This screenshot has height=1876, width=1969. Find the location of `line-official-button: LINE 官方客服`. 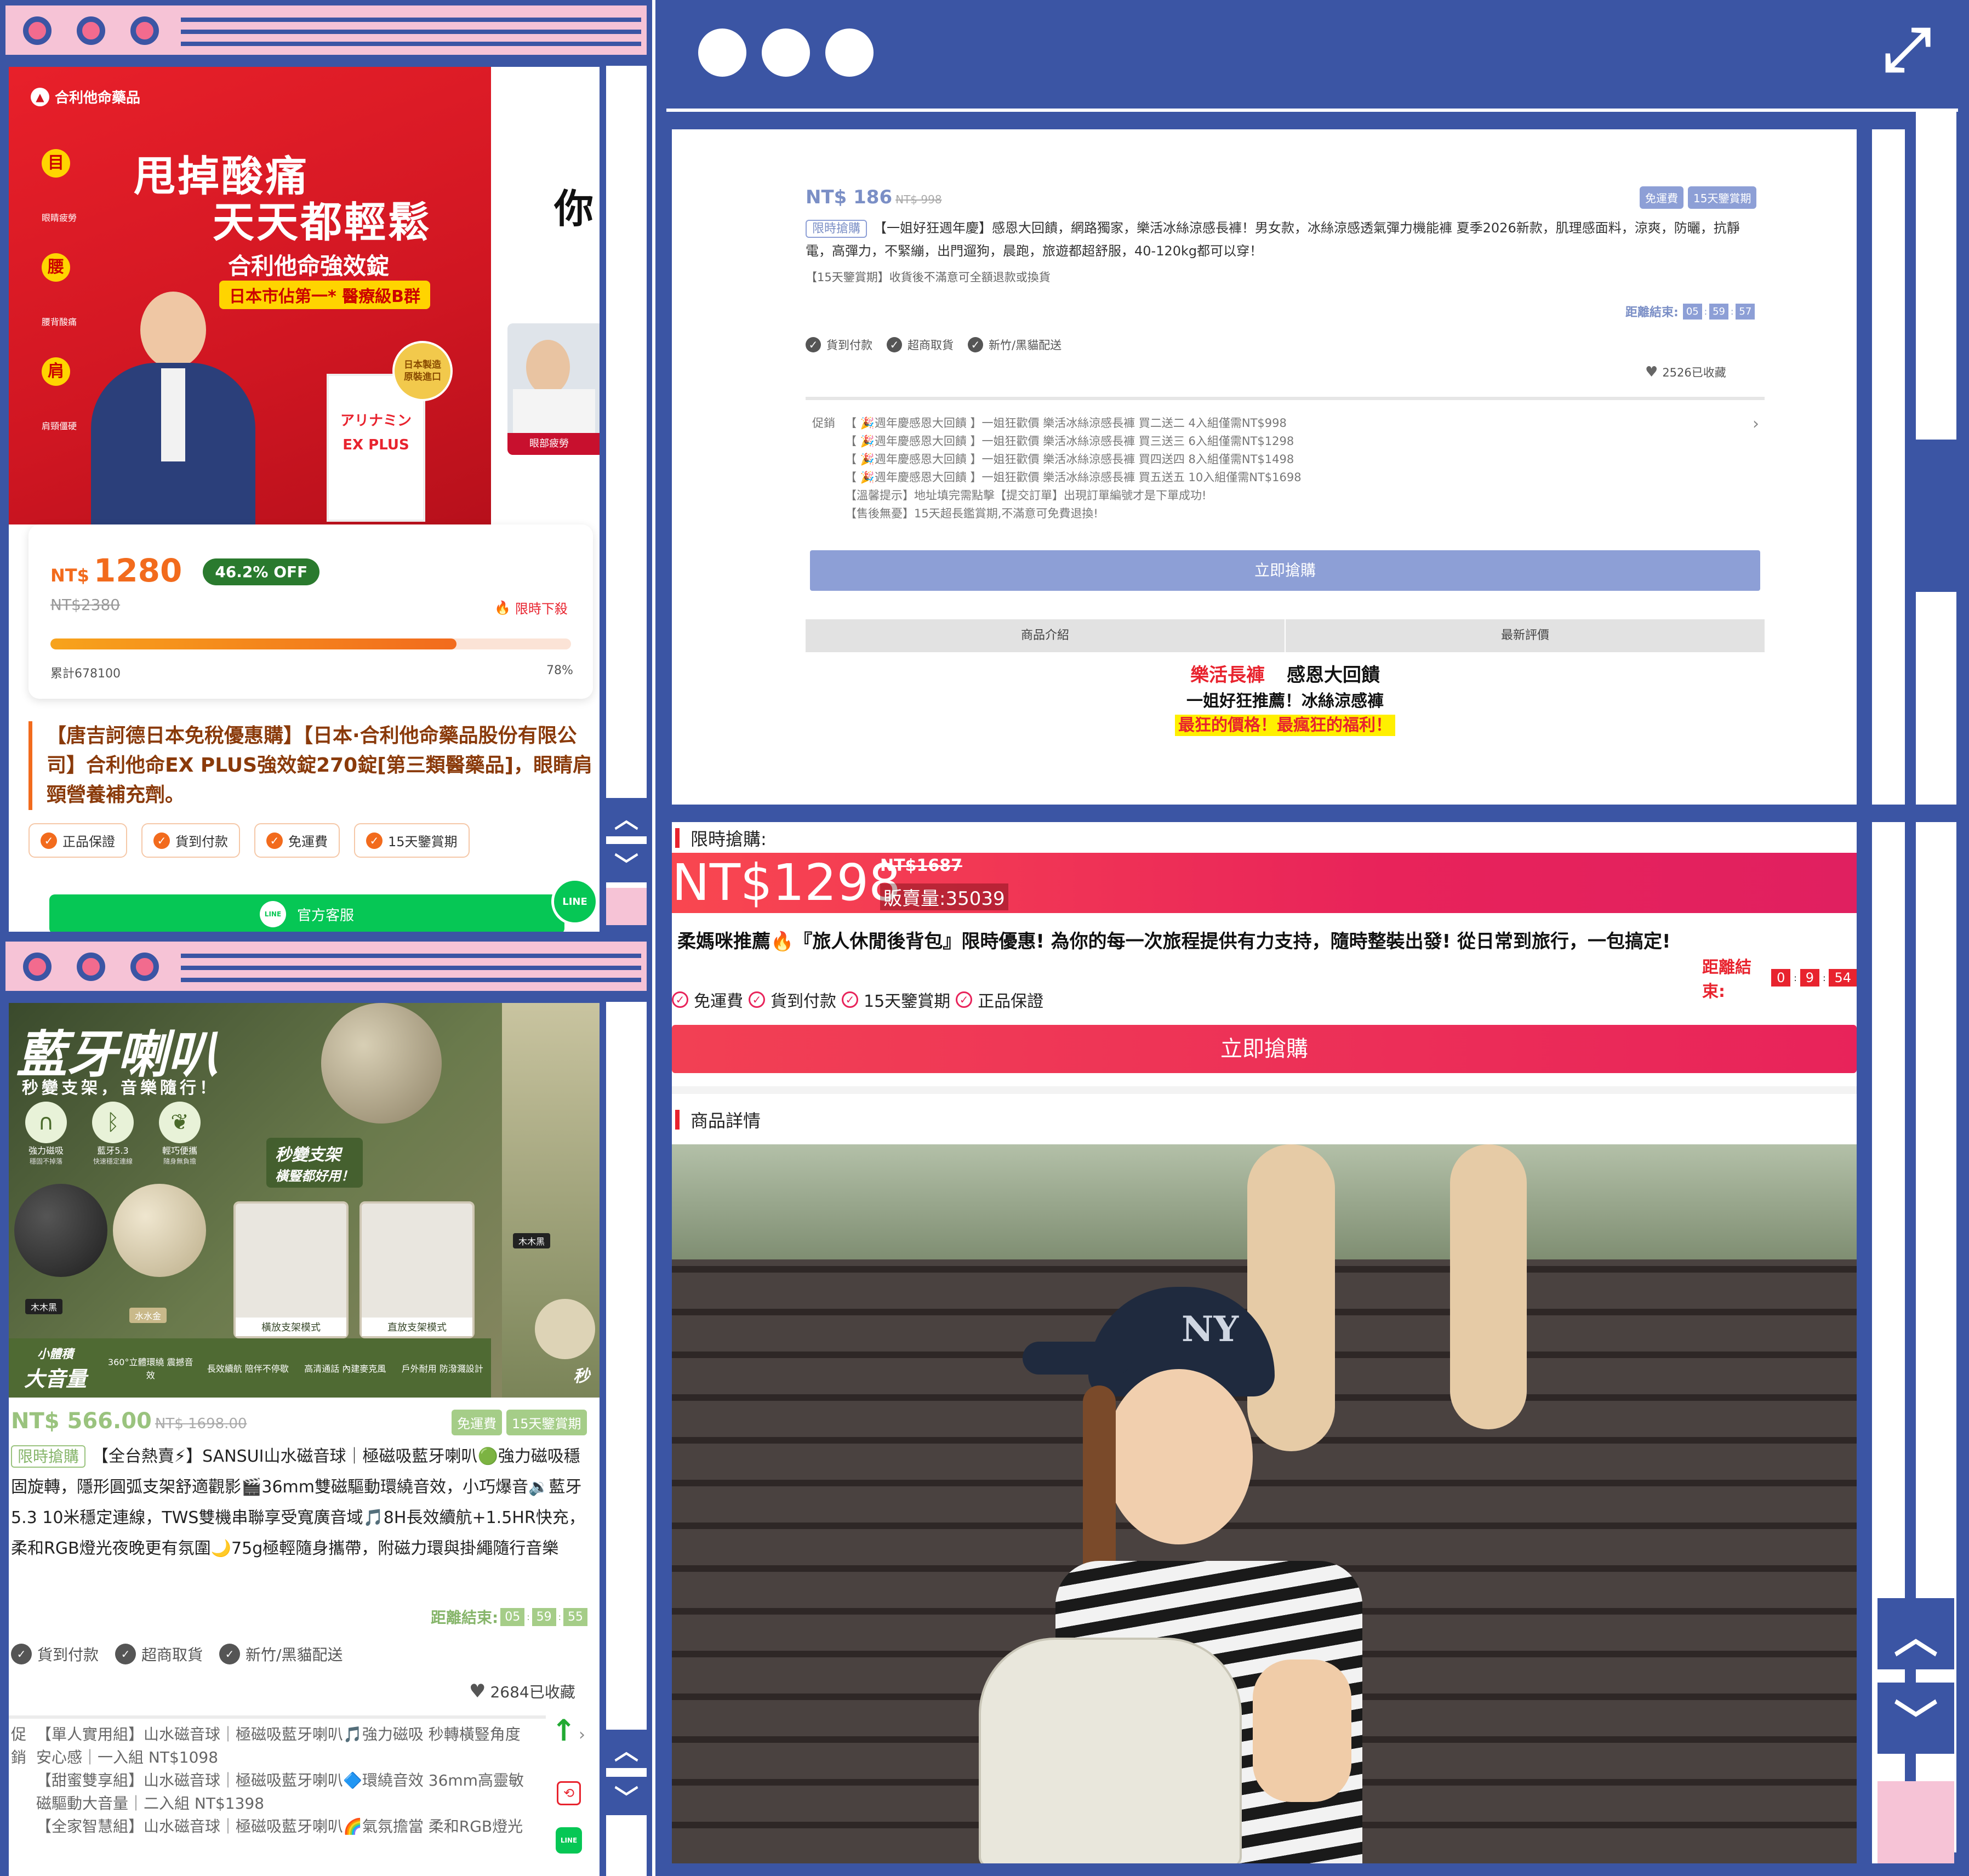

line-official-button: LINE 官方客服 is located at coordinates (306, 913).